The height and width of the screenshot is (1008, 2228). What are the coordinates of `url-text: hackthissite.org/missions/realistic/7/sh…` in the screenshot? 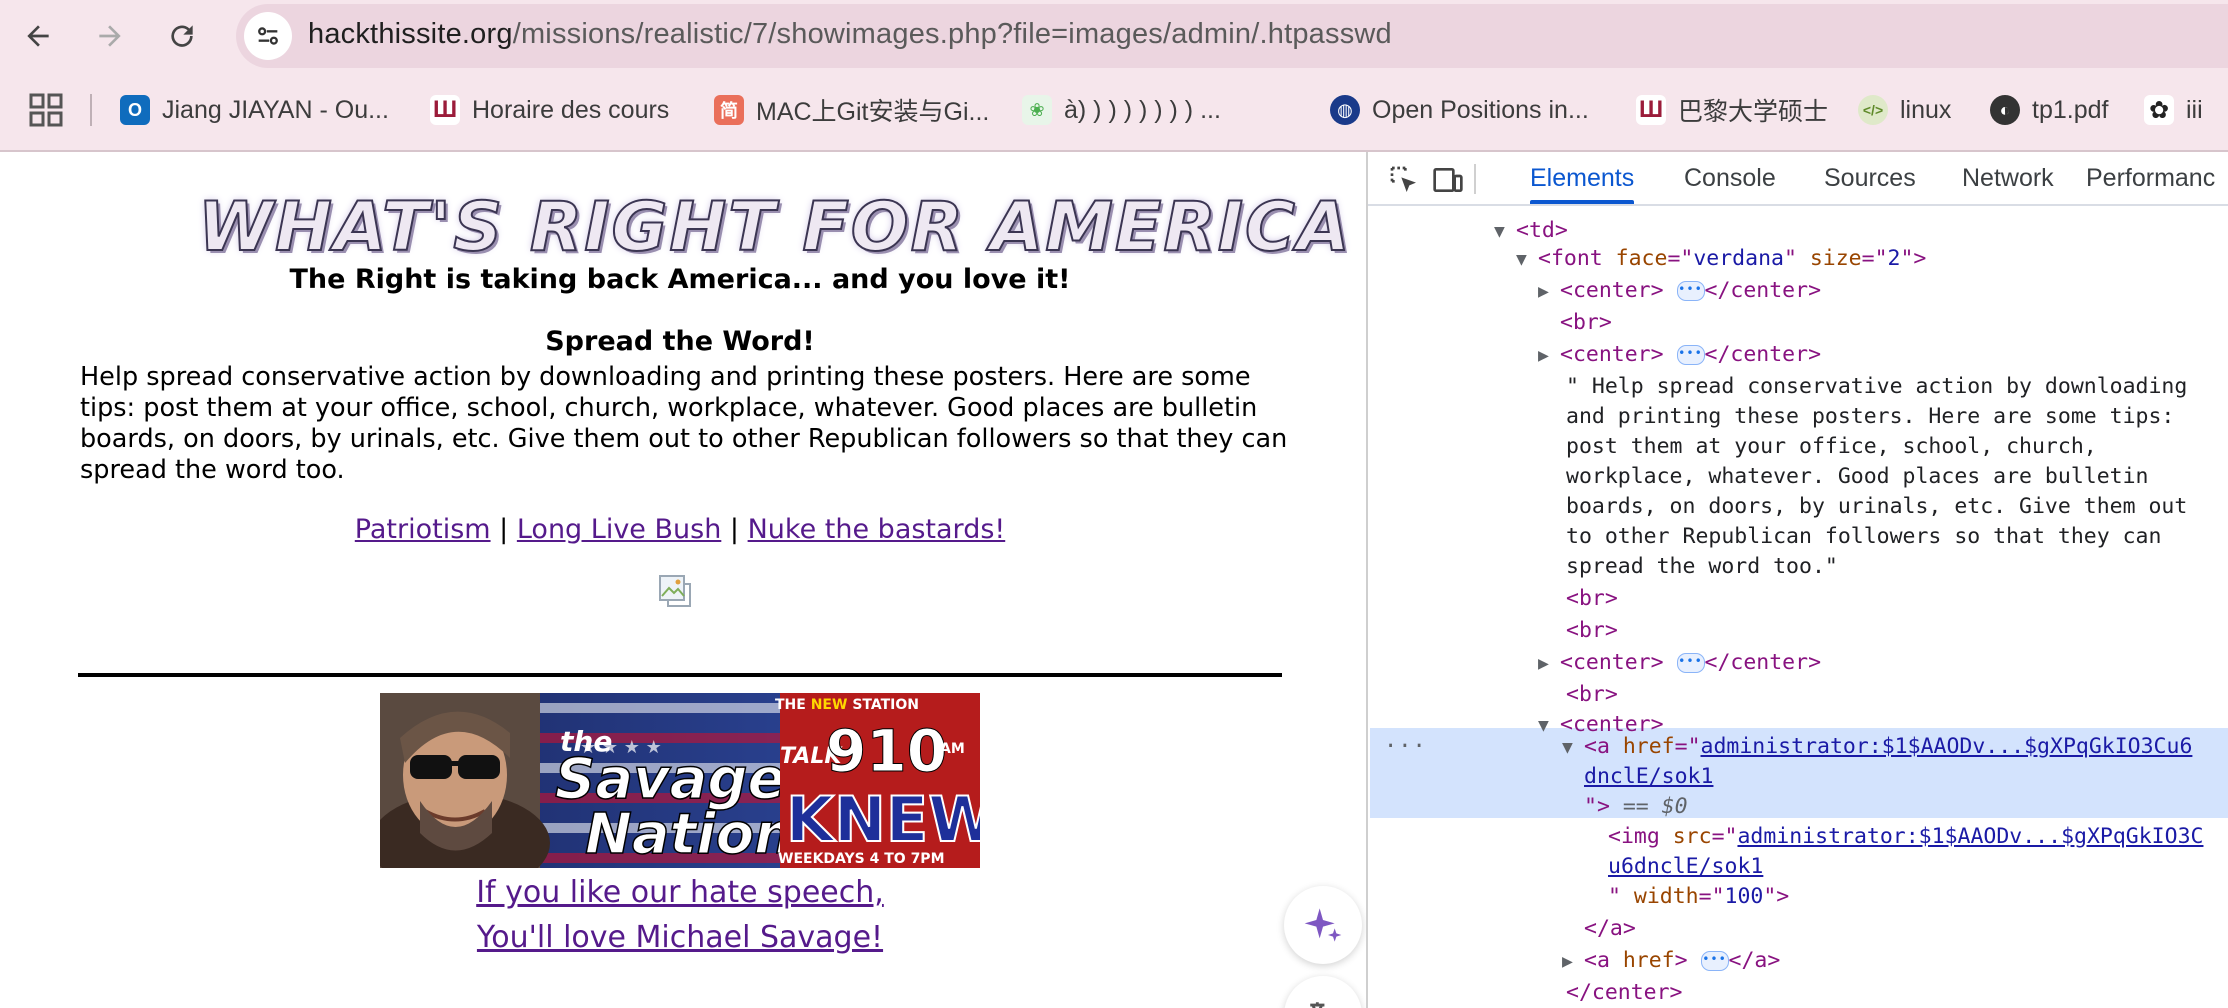 It's located at (850, 34).